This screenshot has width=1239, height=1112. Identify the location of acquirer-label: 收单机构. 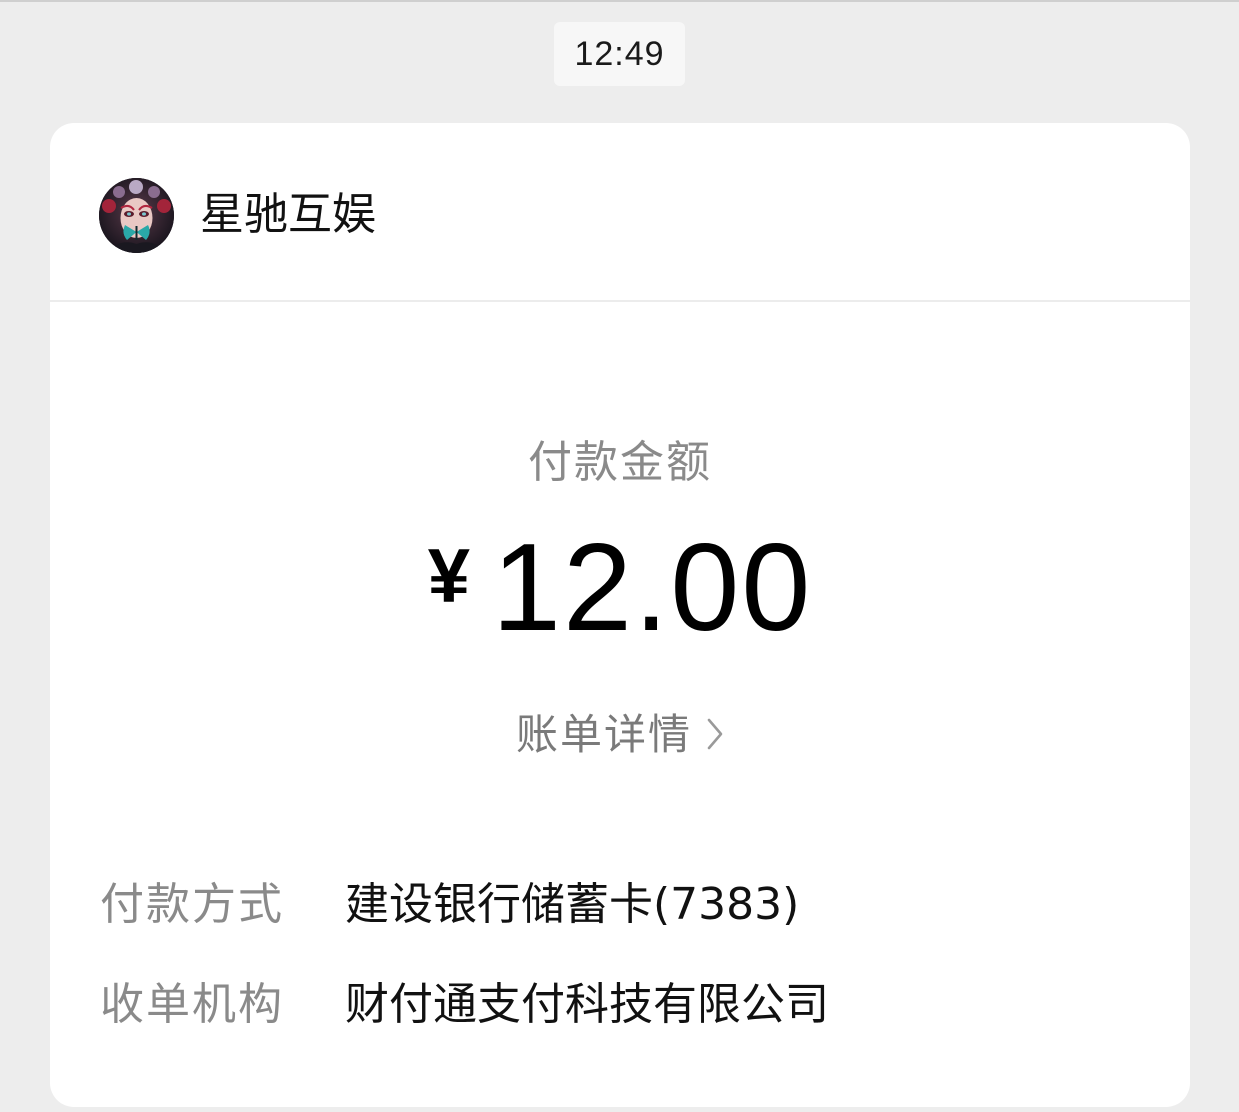
(192, 1004).